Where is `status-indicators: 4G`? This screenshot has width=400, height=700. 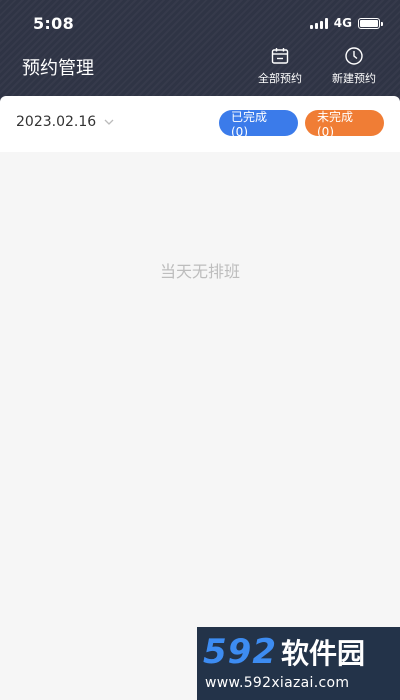
status-indicators: 4G is located at coordinates (346, 23).